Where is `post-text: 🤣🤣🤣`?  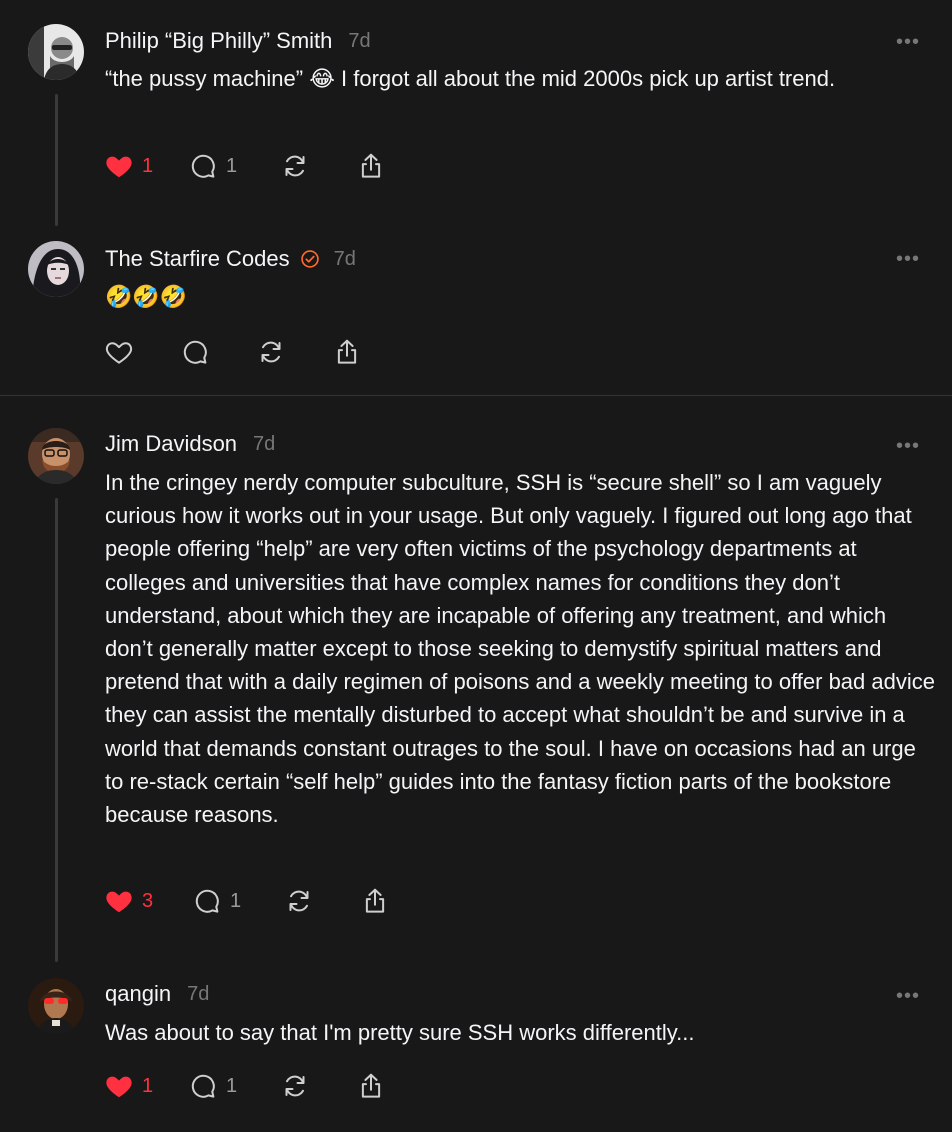 post-text: 🤣🤣🤣 is located at coordinates (146, 297).